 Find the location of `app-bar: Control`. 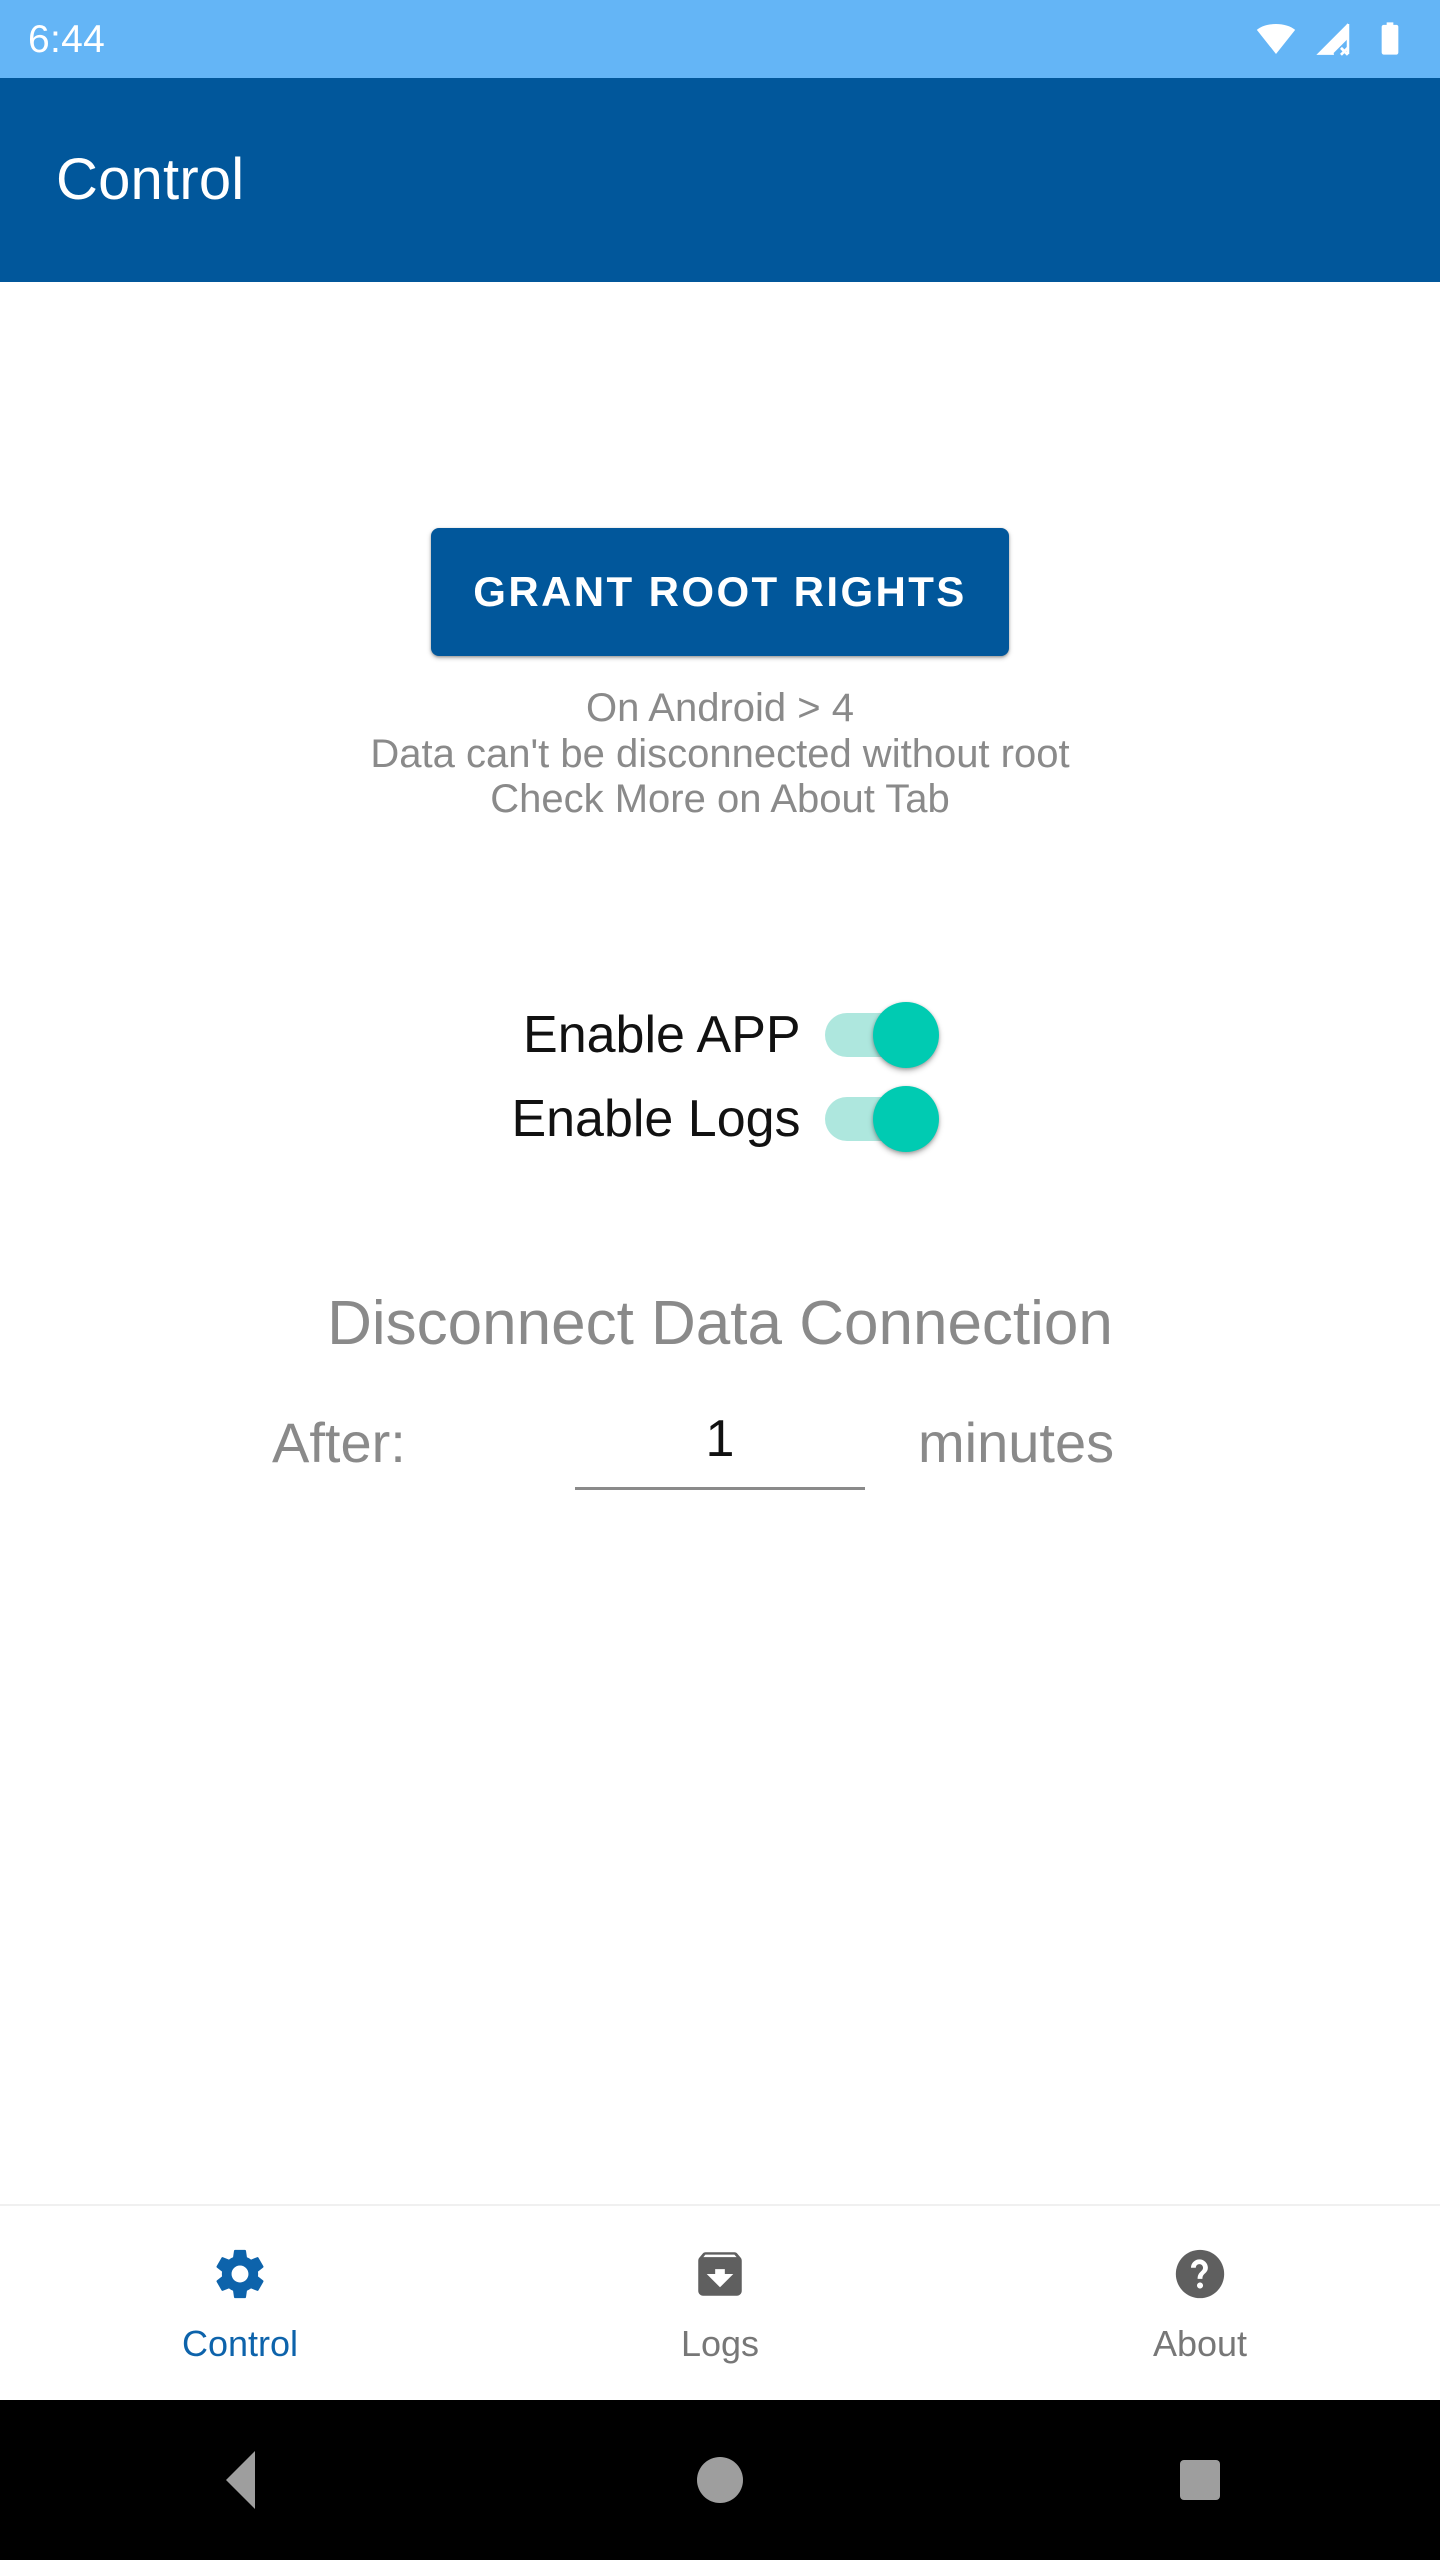

app-bar: Control is located at coordinates (720, 180).